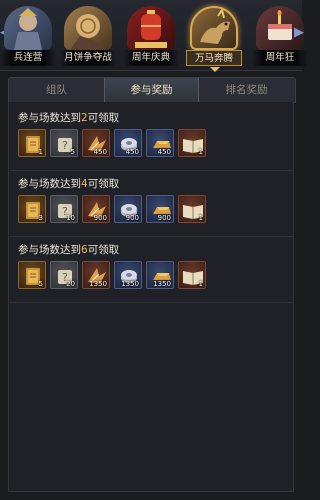 The height and width of the screenshot is (500, 320). I want to click on reward-item-scroll-book: 5, so click(32, 275).